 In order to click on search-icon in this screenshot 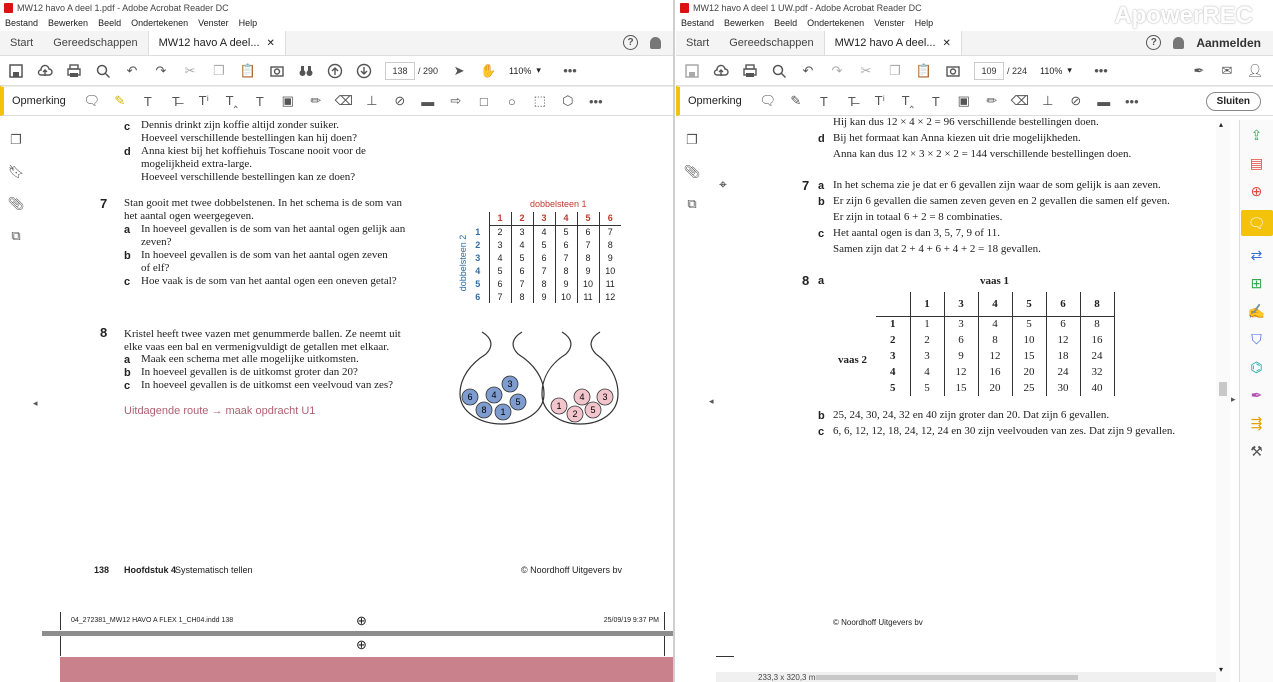, I will do `click(103, 71)`.